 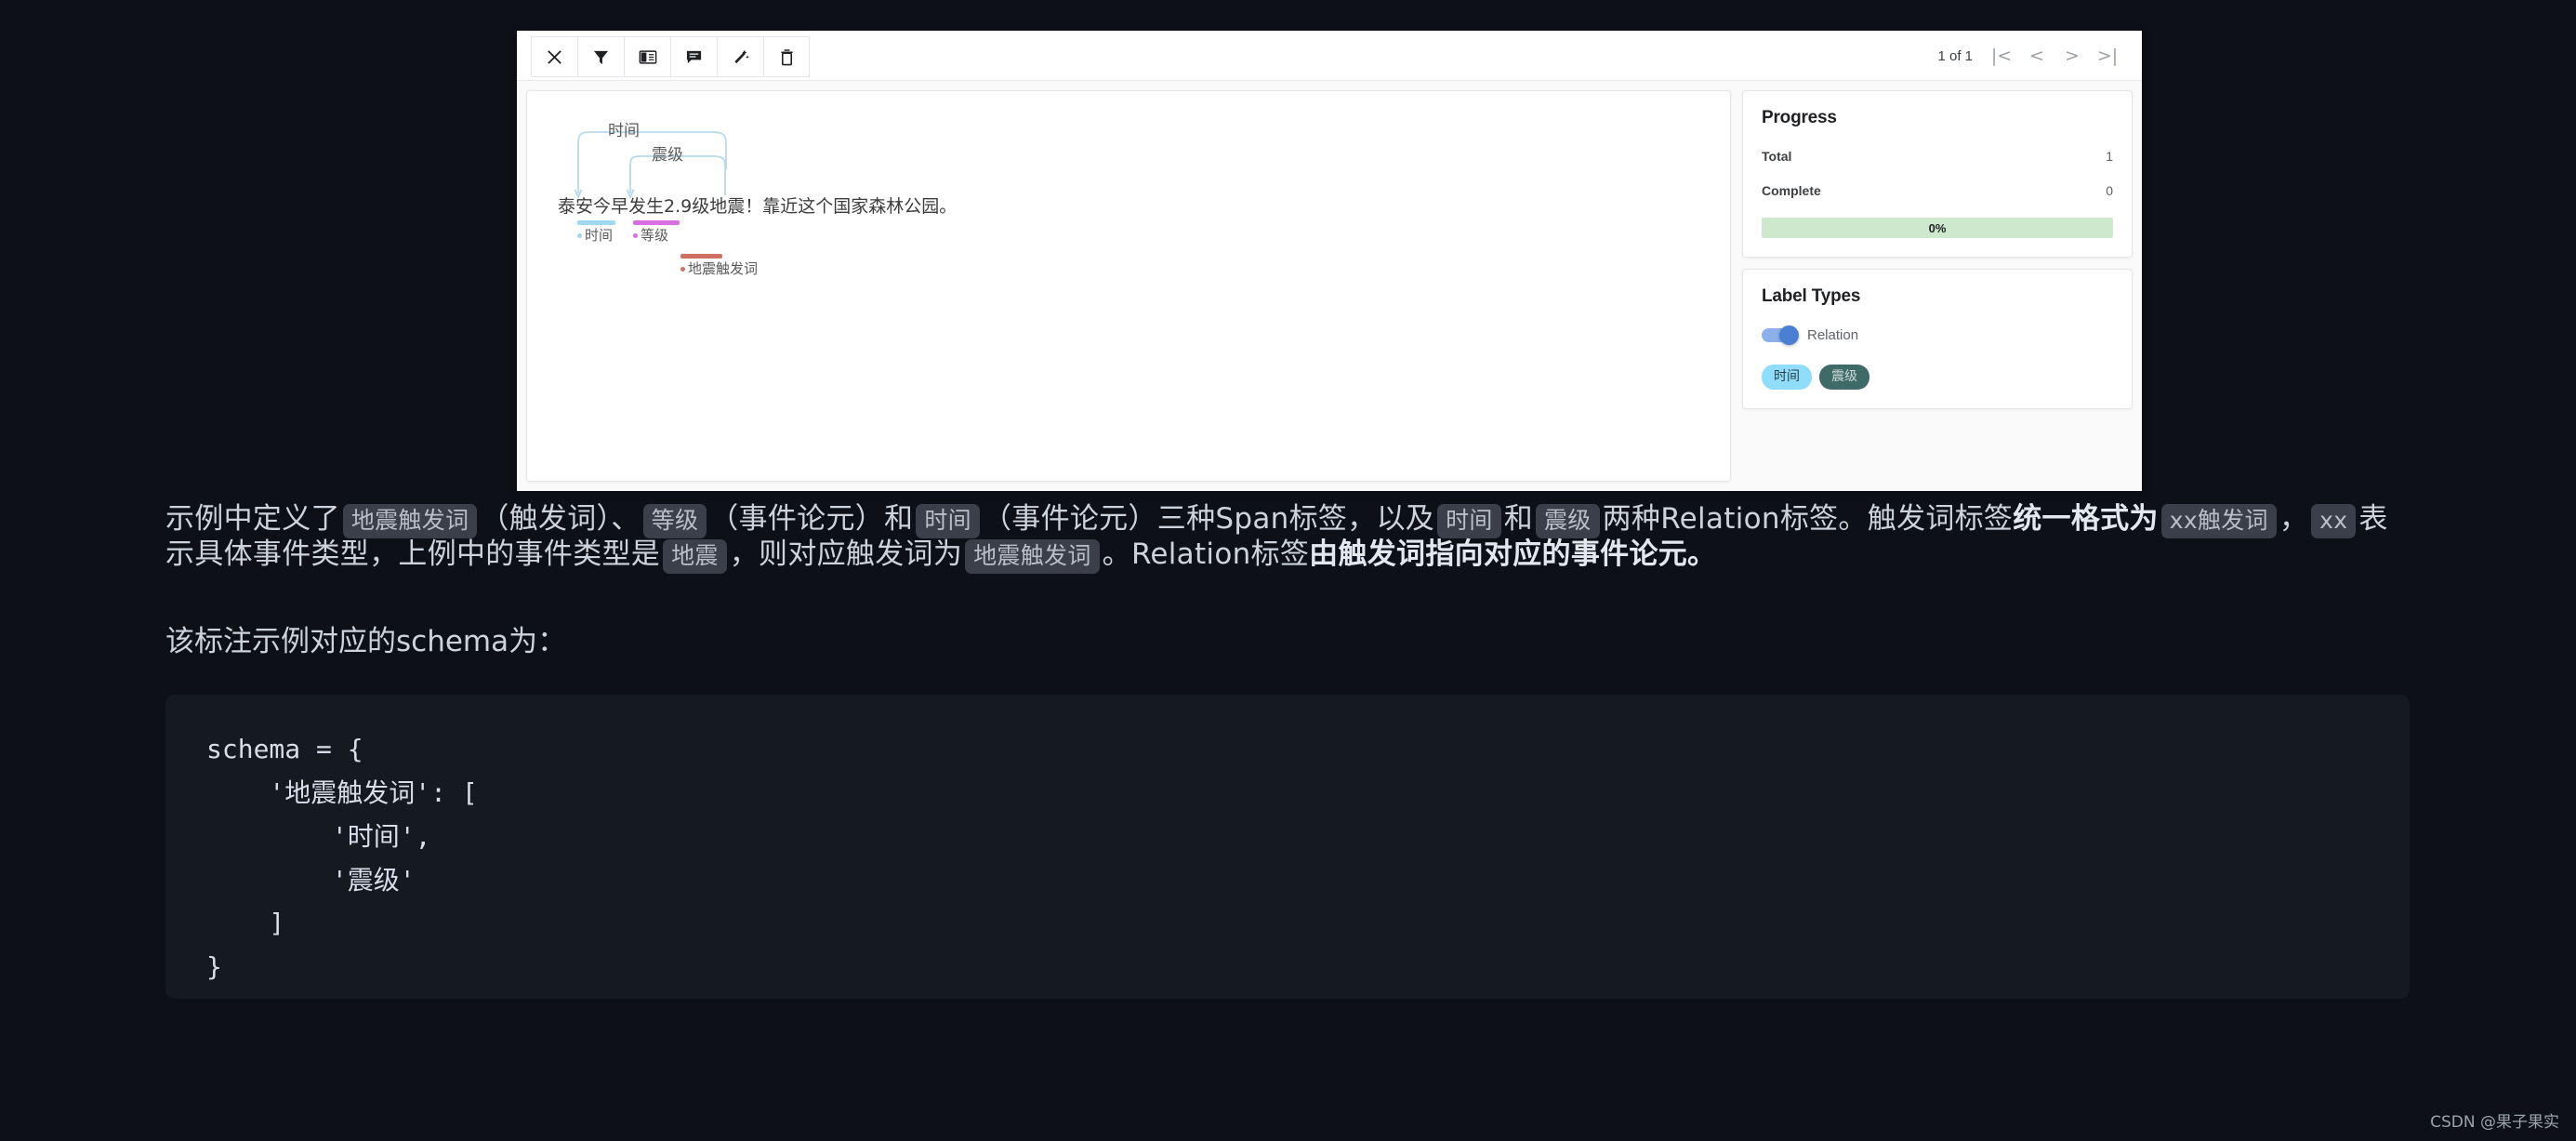 I want to click on p1-text-2: （触发词）、, so click(x=560, y=519).